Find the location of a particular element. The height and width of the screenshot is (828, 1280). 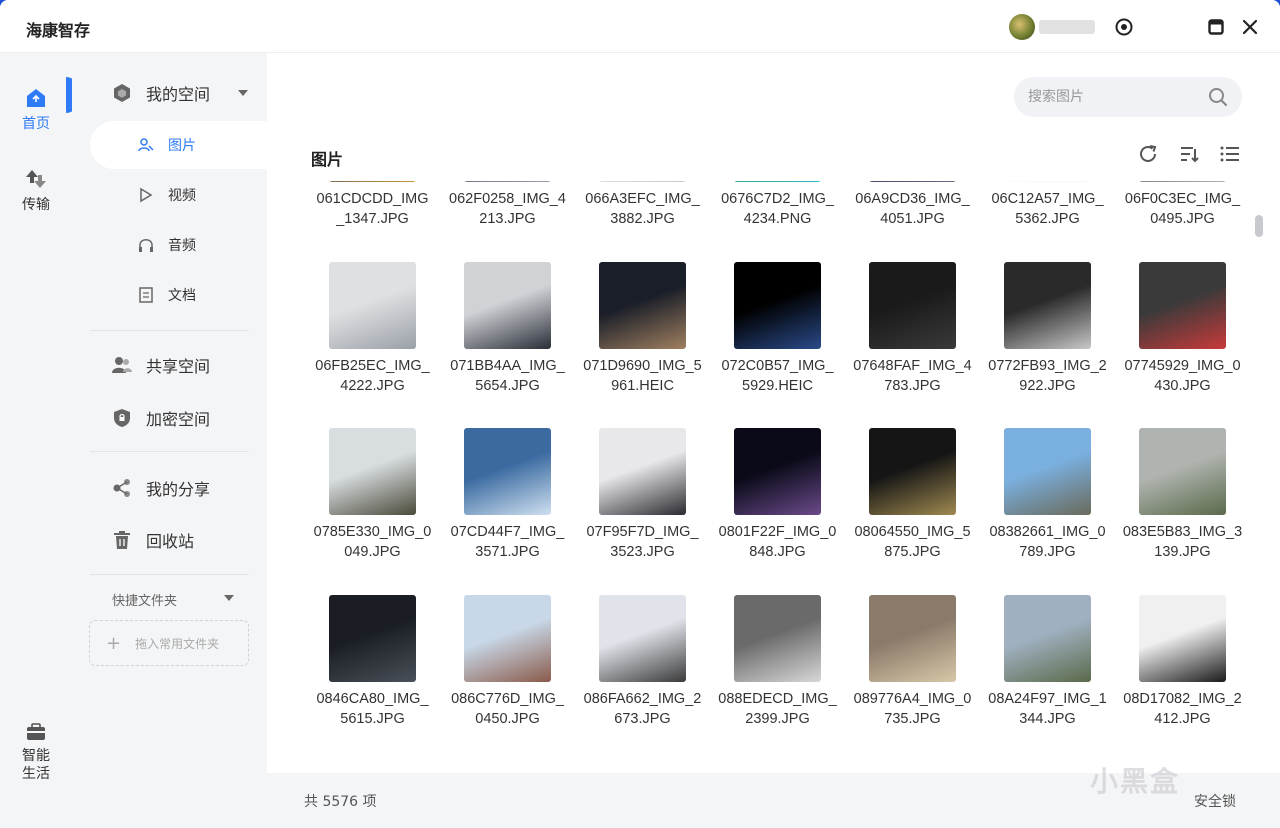

nav-recycle-bin: 回收站 is located at coordinates (153, 540).